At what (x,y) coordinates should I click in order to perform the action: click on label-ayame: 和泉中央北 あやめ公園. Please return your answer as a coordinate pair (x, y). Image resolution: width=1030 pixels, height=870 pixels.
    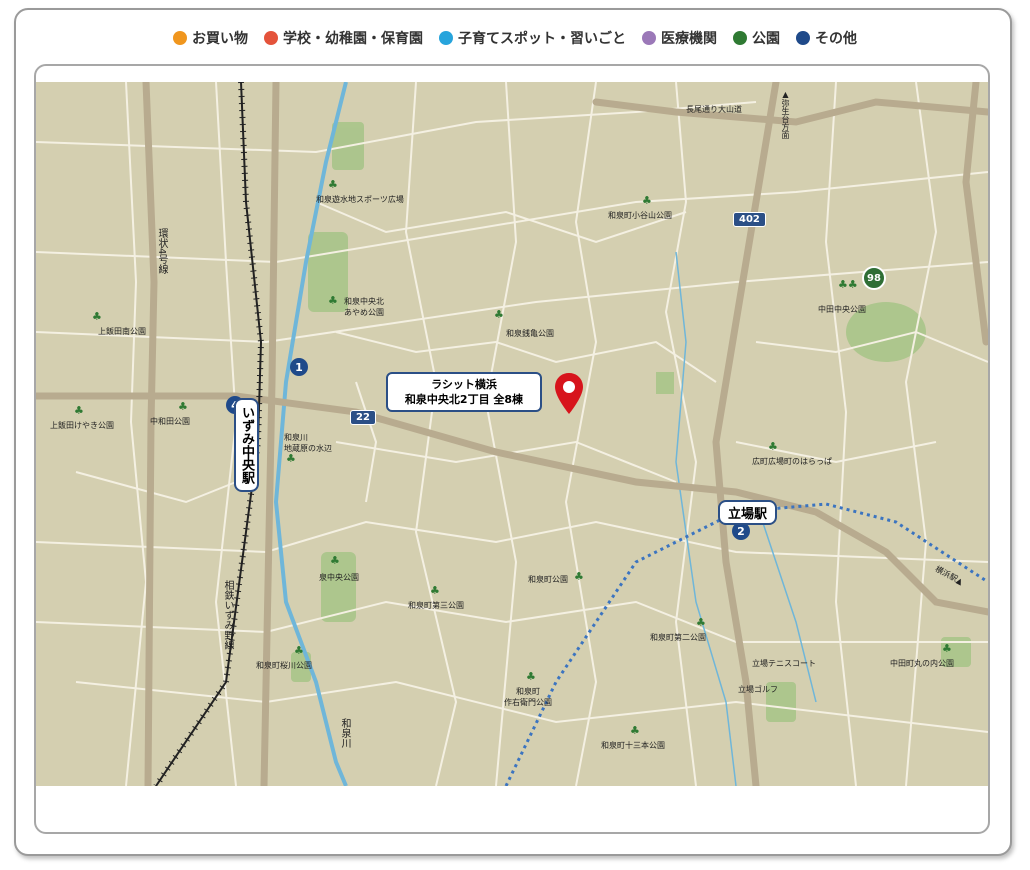
    Looking at the image, I should click on (364, 307).